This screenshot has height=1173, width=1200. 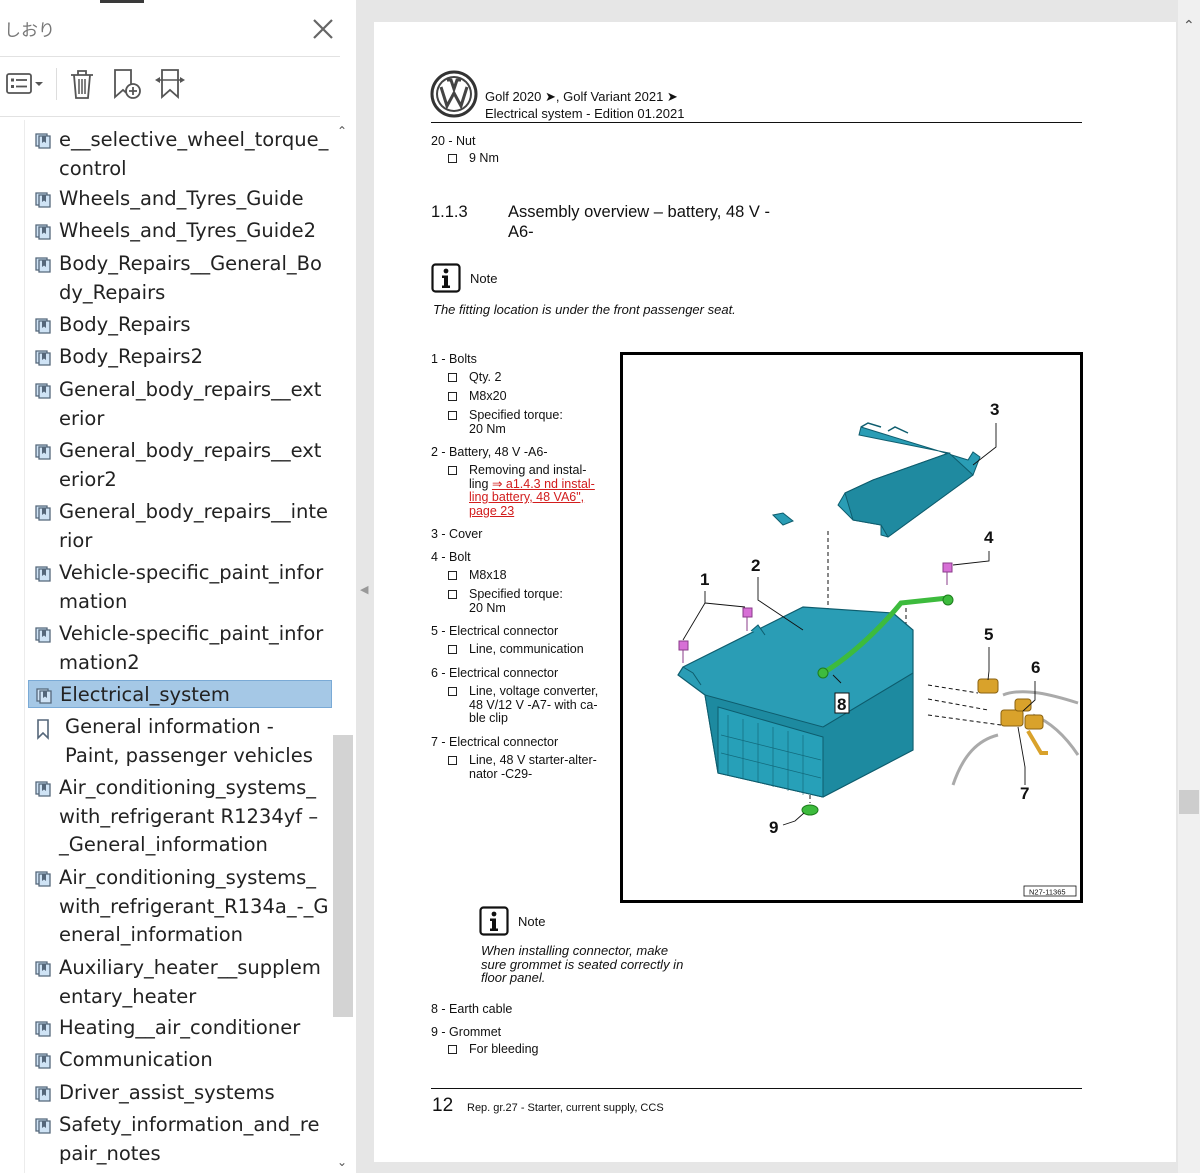 What do you see at coordinates (323, 29) in the screenshot?
I see `close-icon` at bounding box center [323, 29].